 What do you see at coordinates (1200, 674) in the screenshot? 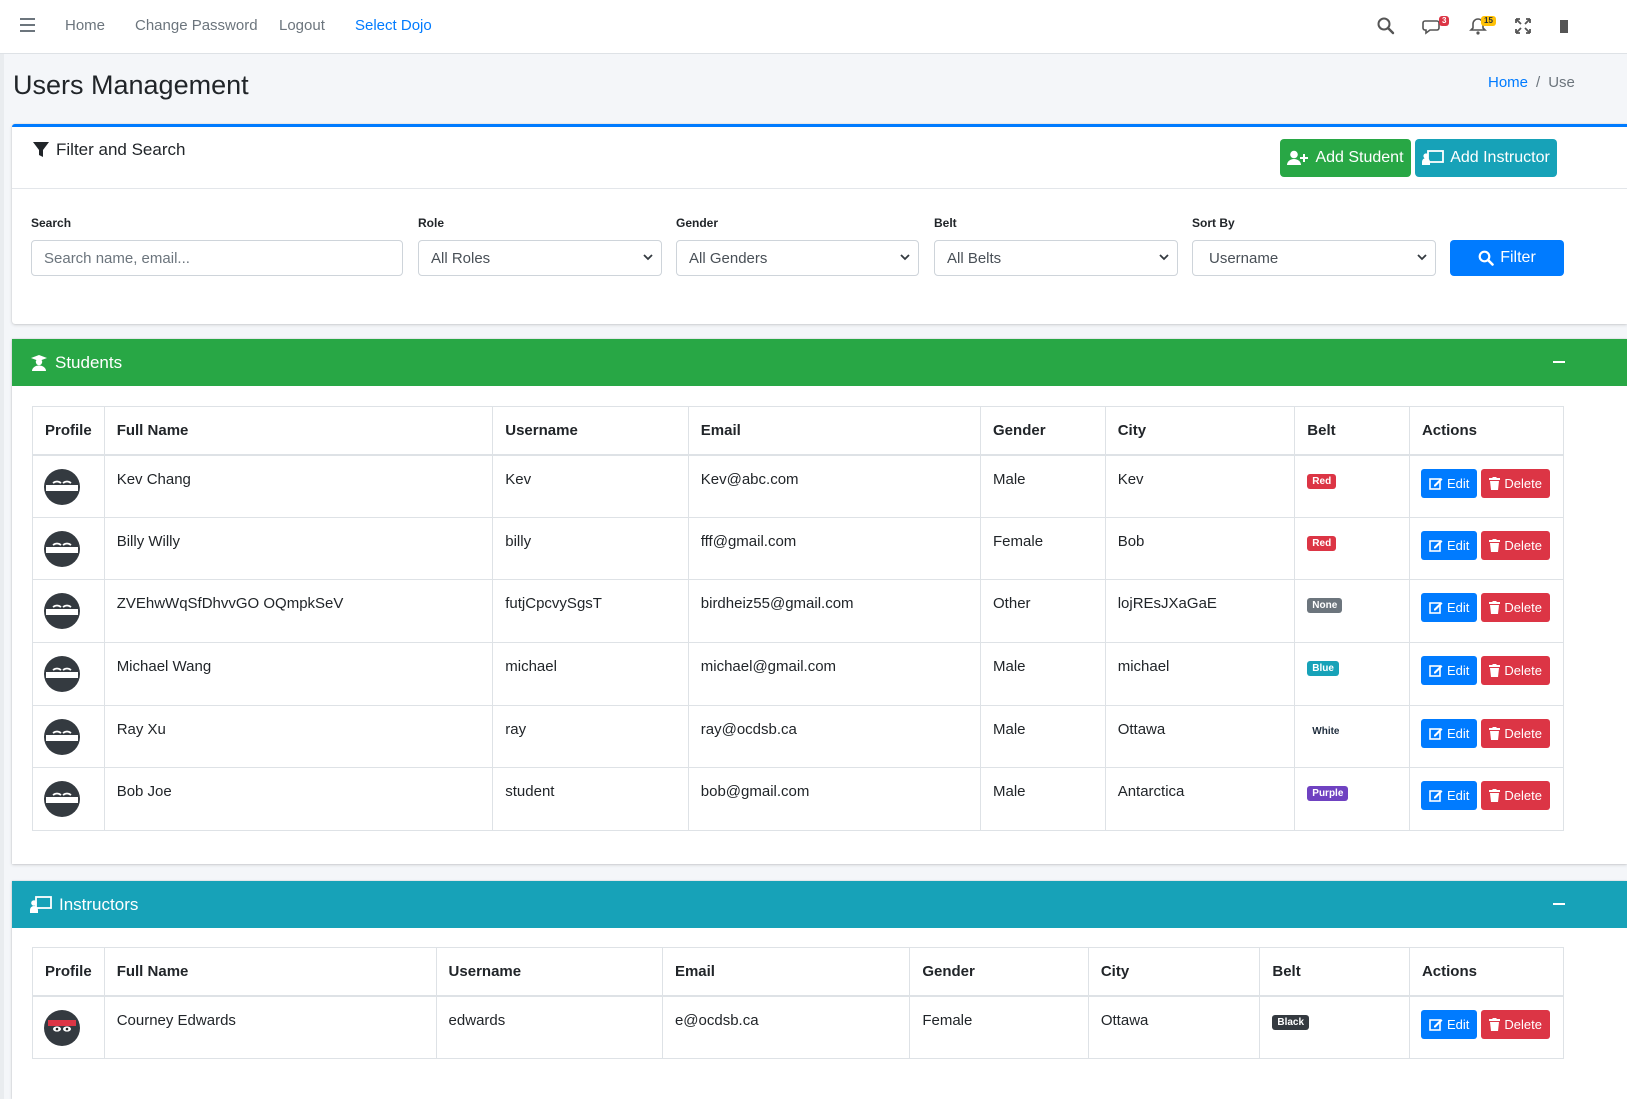
I see `city-cell: michael` at bounding box center [1200, 674].